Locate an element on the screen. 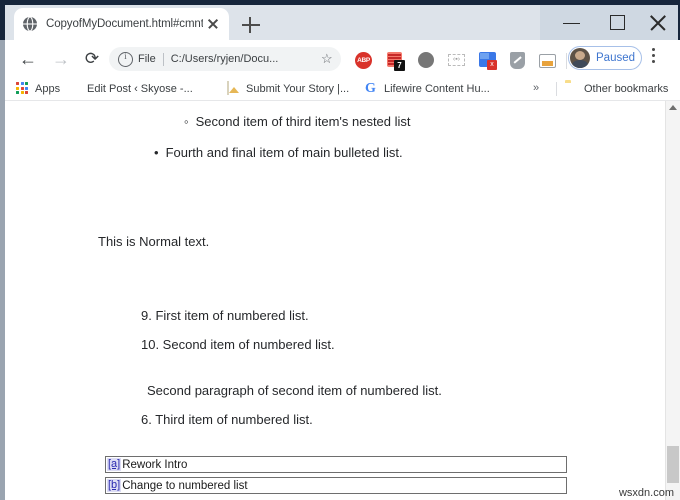  info-icon is located at coordinates (125, 59).